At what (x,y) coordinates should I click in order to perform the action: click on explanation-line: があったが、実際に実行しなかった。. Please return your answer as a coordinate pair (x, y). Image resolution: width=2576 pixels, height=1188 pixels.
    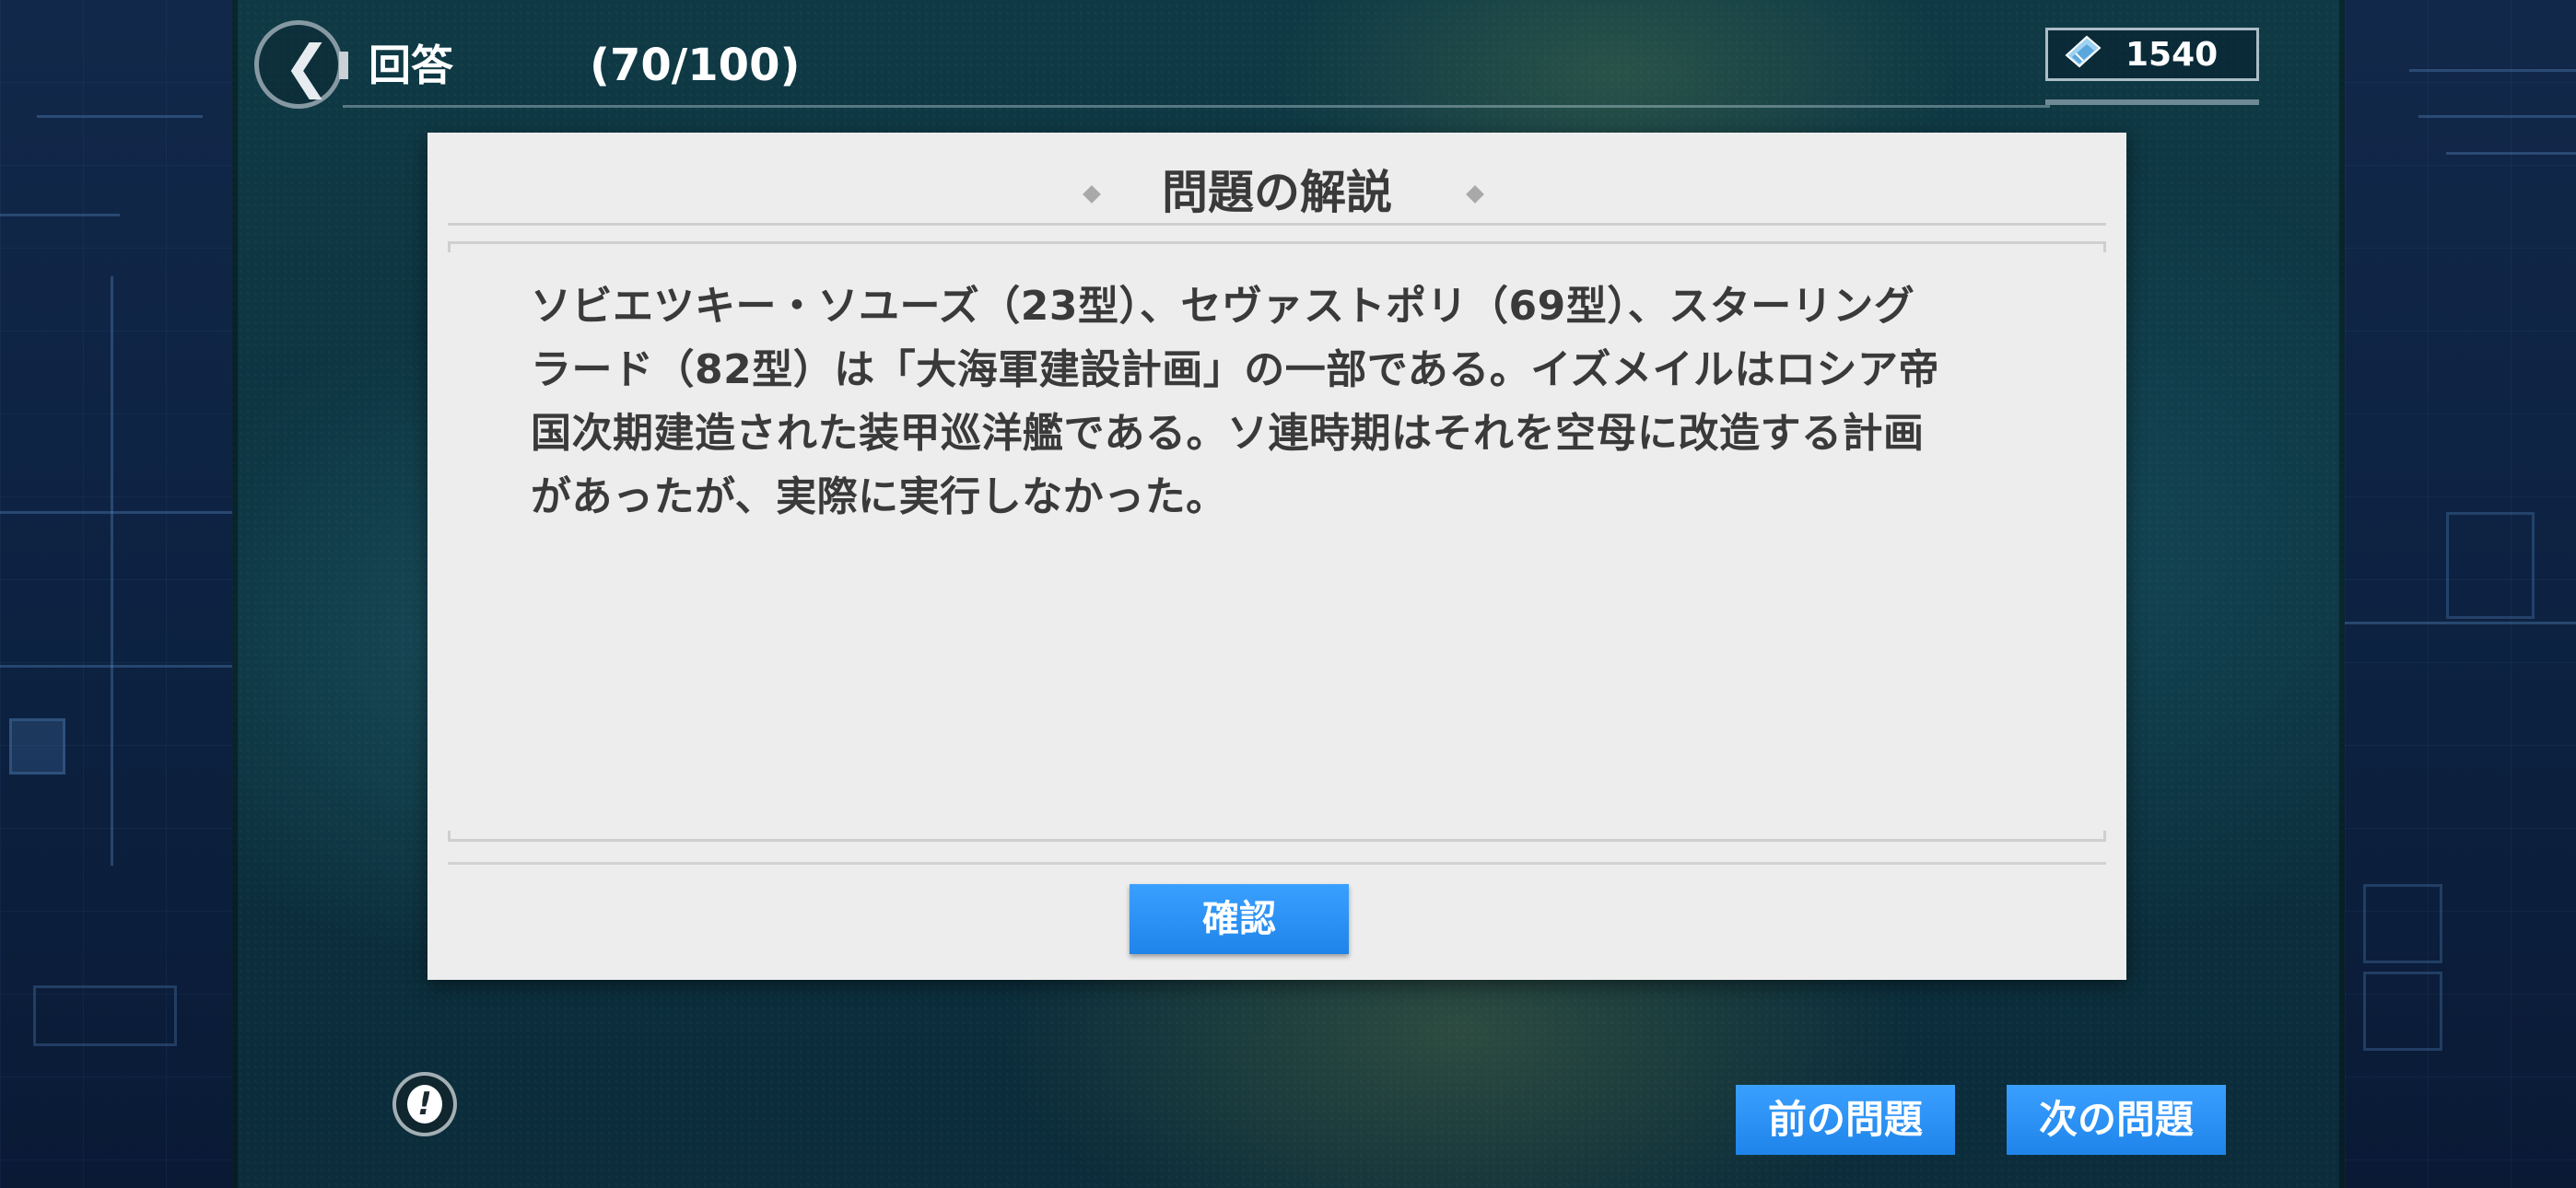
    Looking at the image, I should click on (879, 496).